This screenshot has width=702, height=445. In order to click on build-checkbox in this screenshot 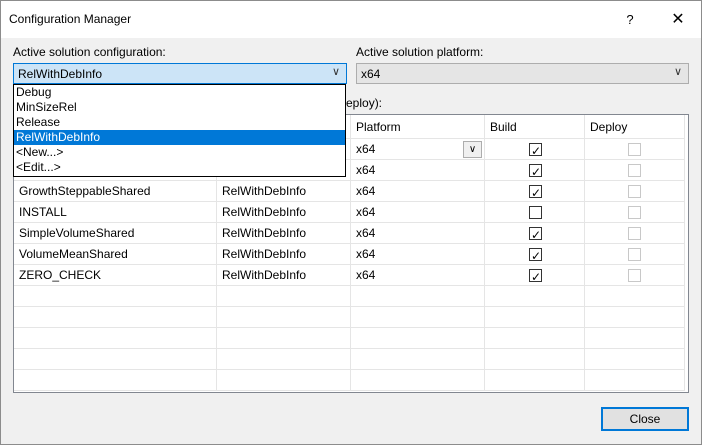, I will do `click(535, 212)`.